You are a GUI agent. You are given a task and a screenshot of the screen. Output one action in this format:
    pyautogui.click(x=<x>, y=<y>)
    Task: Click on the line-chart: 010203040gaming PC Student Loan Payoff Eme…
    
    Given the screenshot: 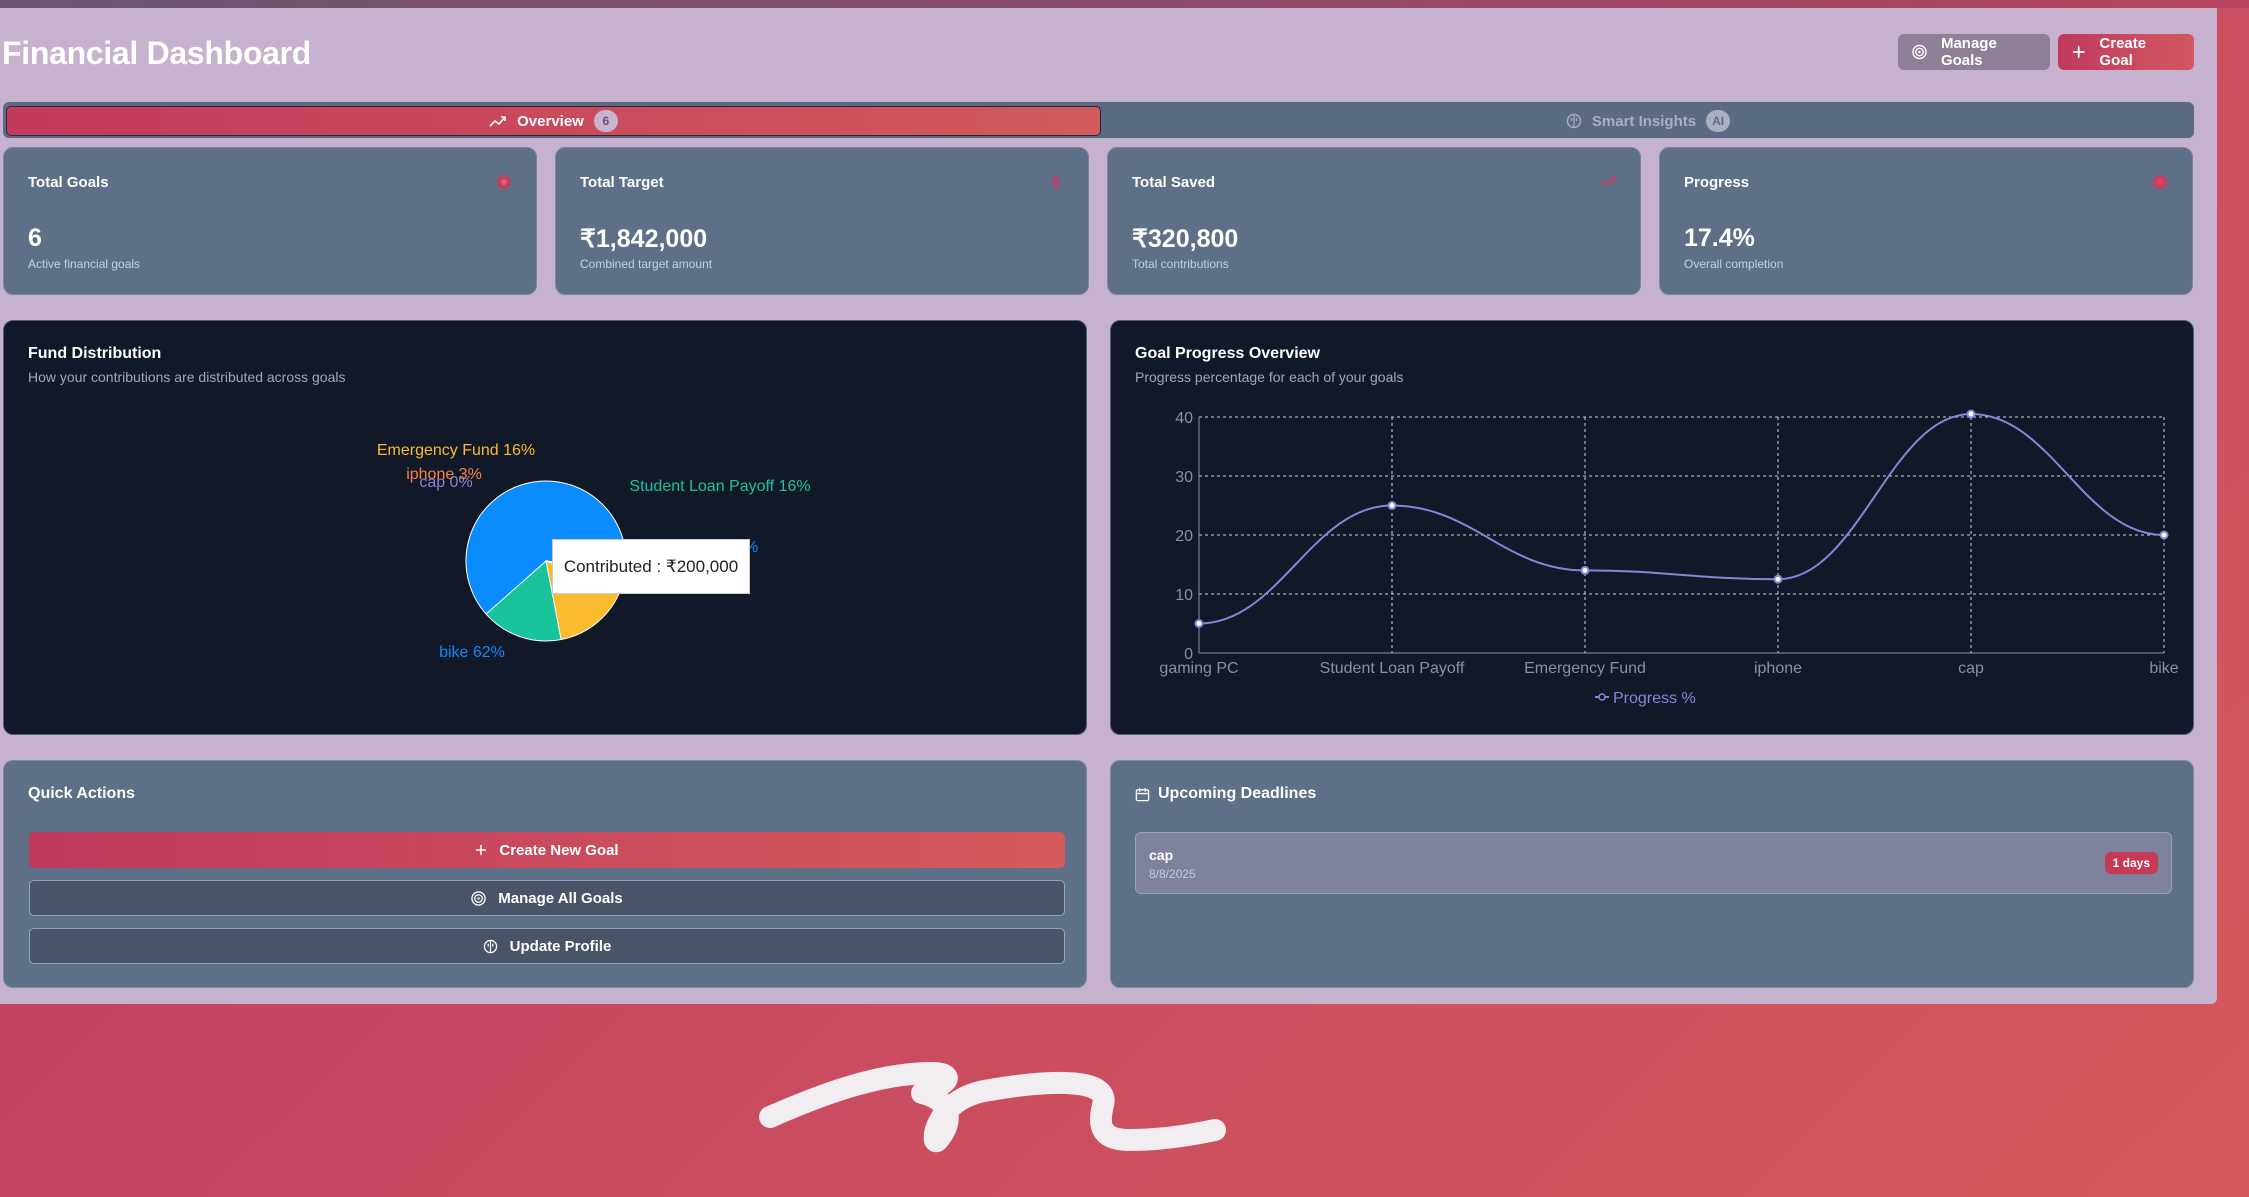 What is the action you would take?
    pyautogui.click(x=1669, y=558)
    